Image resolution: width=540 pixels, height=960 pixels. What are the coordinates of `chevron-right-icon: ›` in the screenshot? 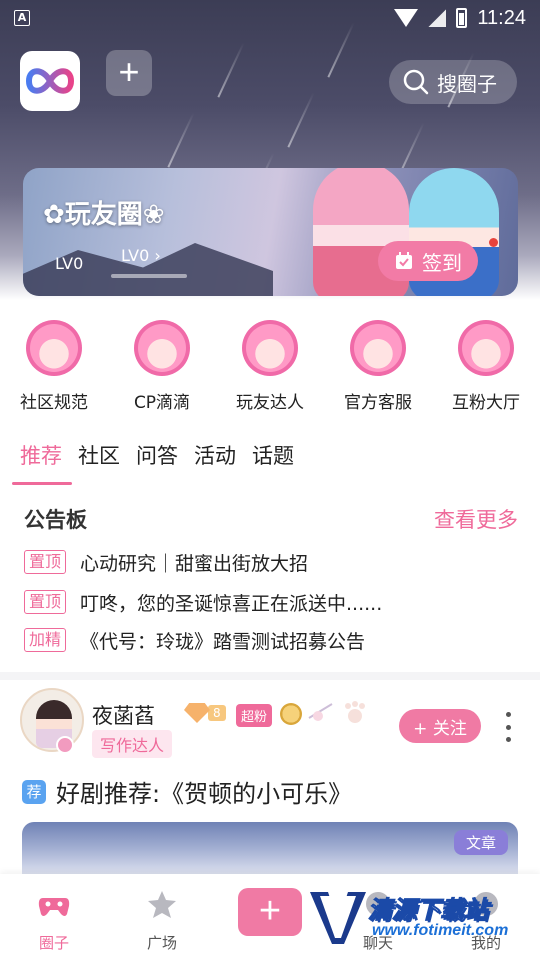 It's located at (157, 255).